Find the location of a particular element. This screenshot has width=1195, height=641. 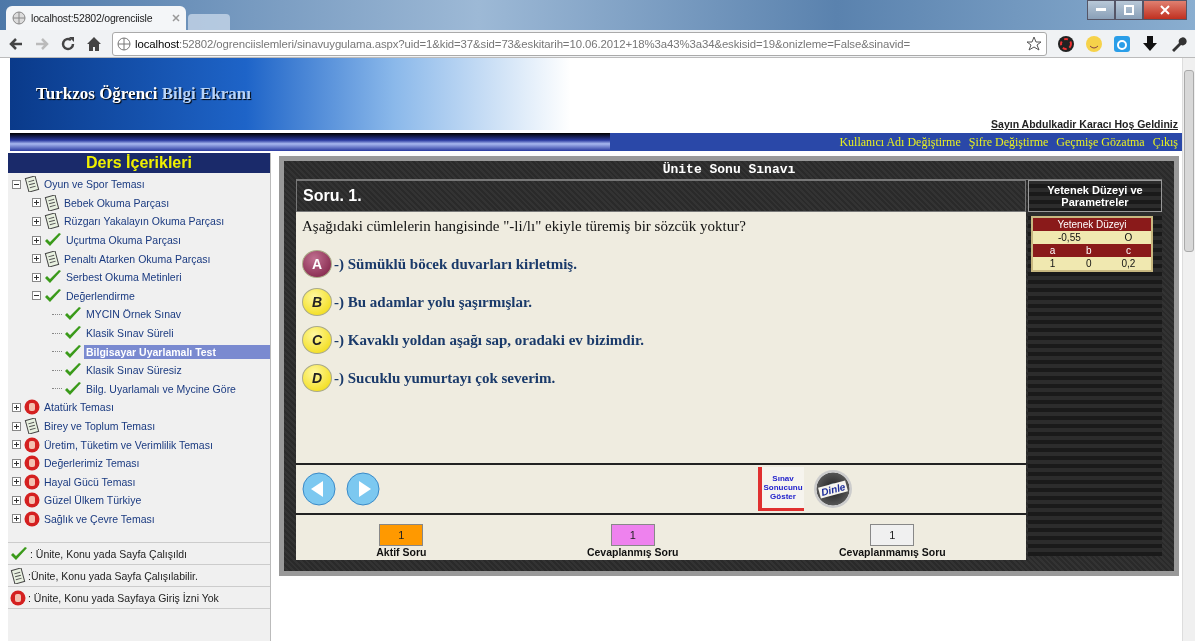

tree-item: Serbest Okuma Metinleri is located at coordinates (124, 277).